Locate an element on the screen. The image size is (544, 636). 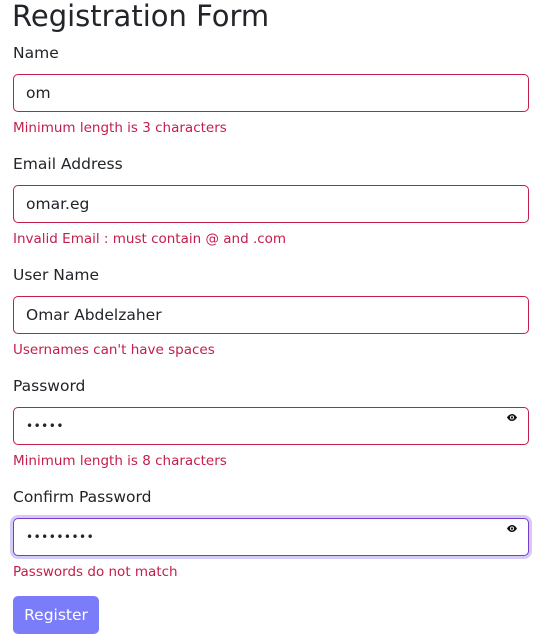
name-label: Name is located at coordinates (36, 53).